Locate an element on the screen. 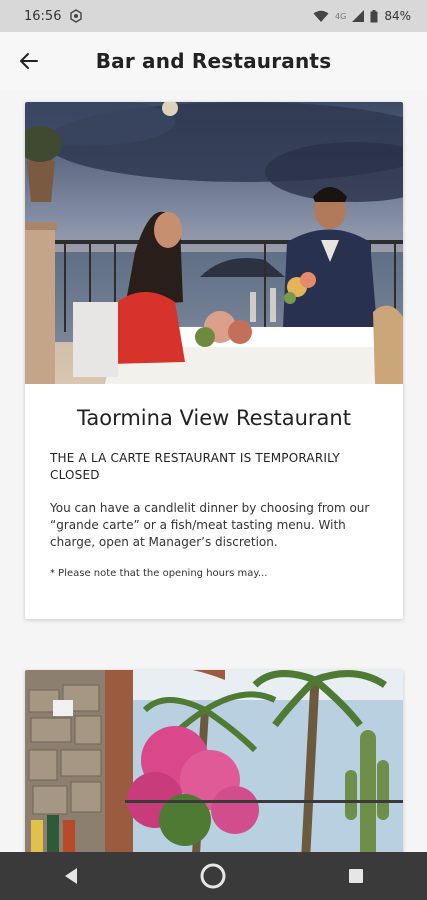 This screenshot has width=427, height=900. nav-back-button is located at coordinates (71, 876).